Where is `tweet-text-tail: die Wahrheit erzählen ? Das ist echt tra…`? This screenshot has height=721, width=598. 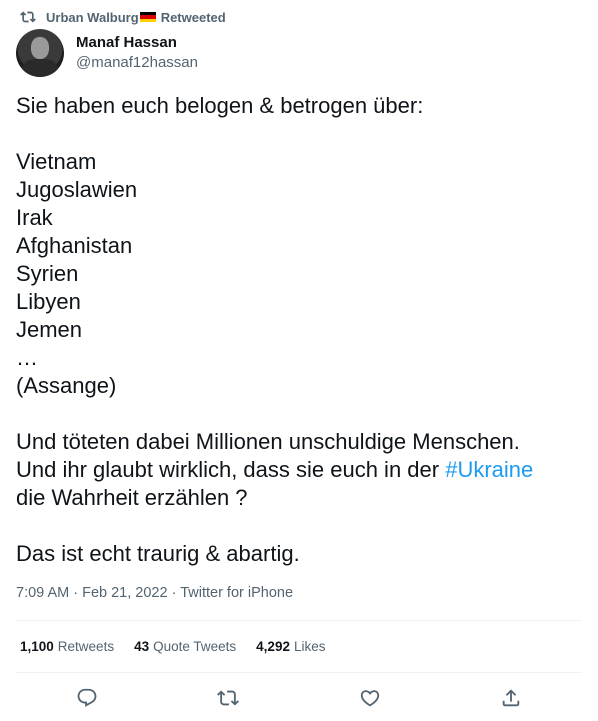 tweet-text-tail: die Wahrheit erzählen ? Das ist echt tra… is located at coordinates (158, 525).